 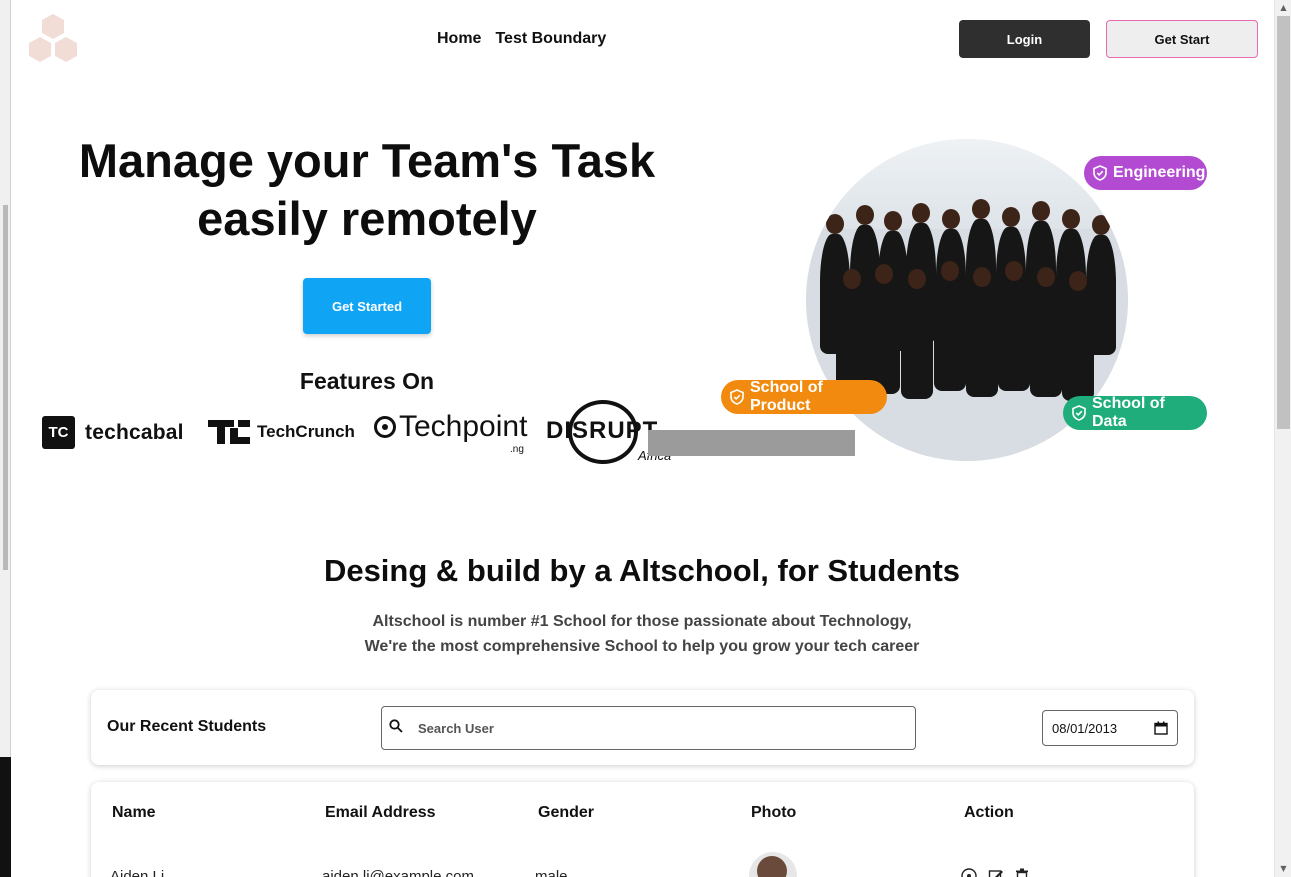 I want to click on school-of-data-badge: School of Data, so click(x=1135, y=412).